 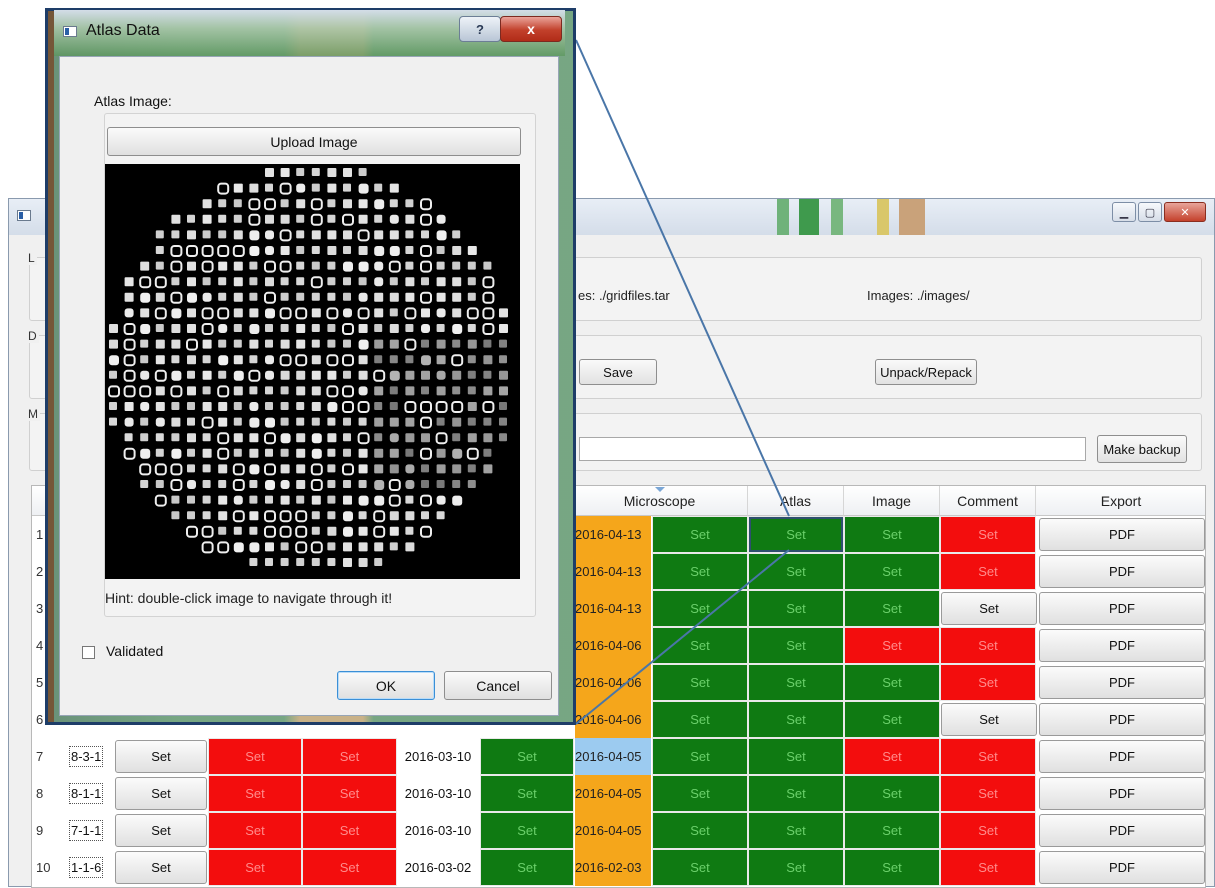 What do you see at coordinates (892, 501) in the screenshot?
I see `header-image: Image` at bounding box center [892, 501].